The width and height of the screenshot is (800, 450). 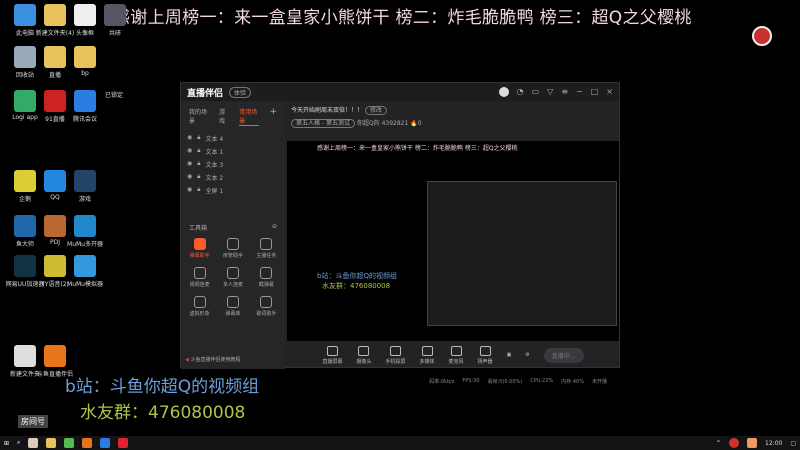 What do you see at coordinates (198, 228) in the screenshot?
I see `toolbox-title: 工具箱` at bounding box center [198, 228].